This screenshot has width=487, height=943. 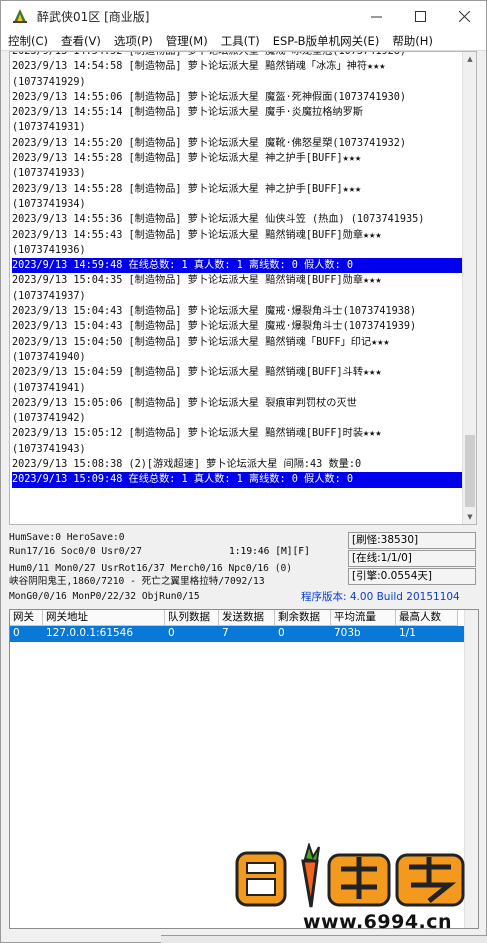 What do you see at coordinates (427, 618) in the screenshot?
I see `column-header: 最高人数` at bounding box center [427, 618].